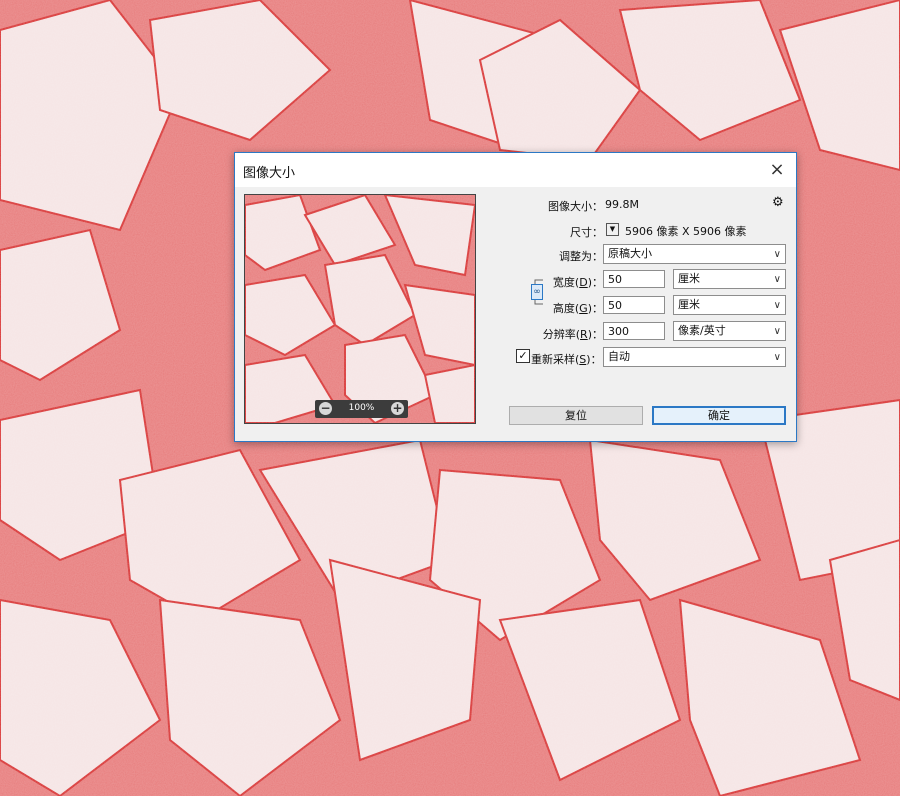 The image size is (900, 796). Describe the element at coordinates (586, 232) in the screenshot. I see `dimensions-label: 尺寸：` at that location.